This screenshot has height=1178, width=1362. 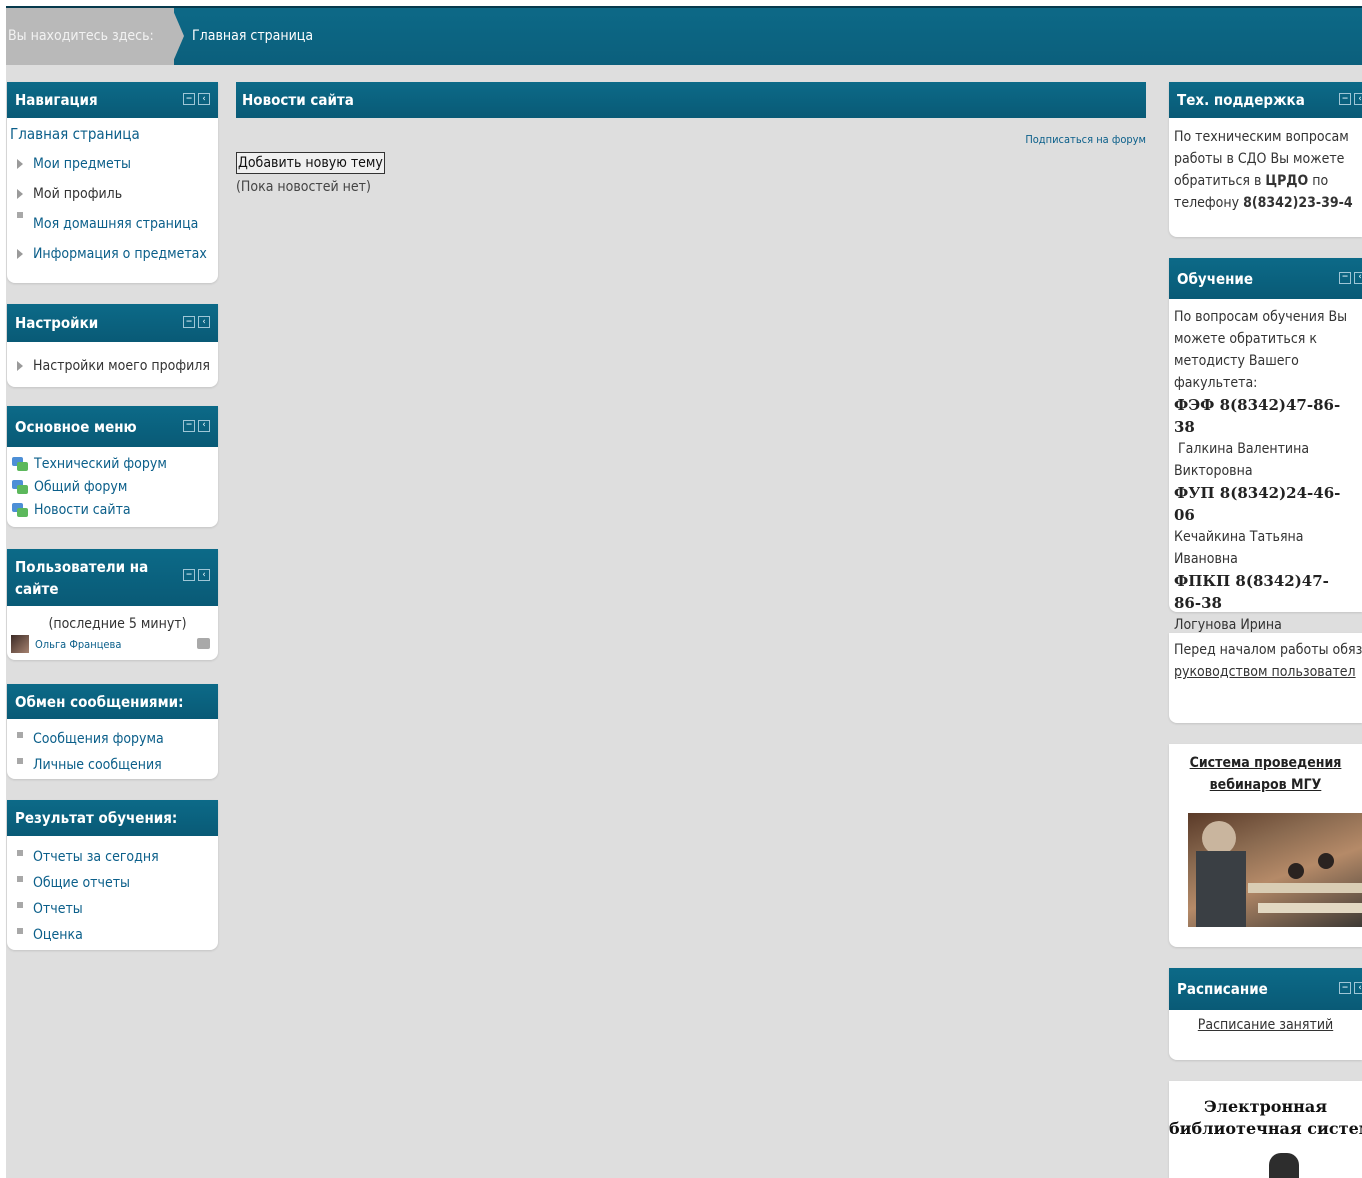 What do you see at coordinates (99, 701) in the screenshot?
I see `messaging-block-title: Обмен сообщениями:` at bounding box center [99, 701].